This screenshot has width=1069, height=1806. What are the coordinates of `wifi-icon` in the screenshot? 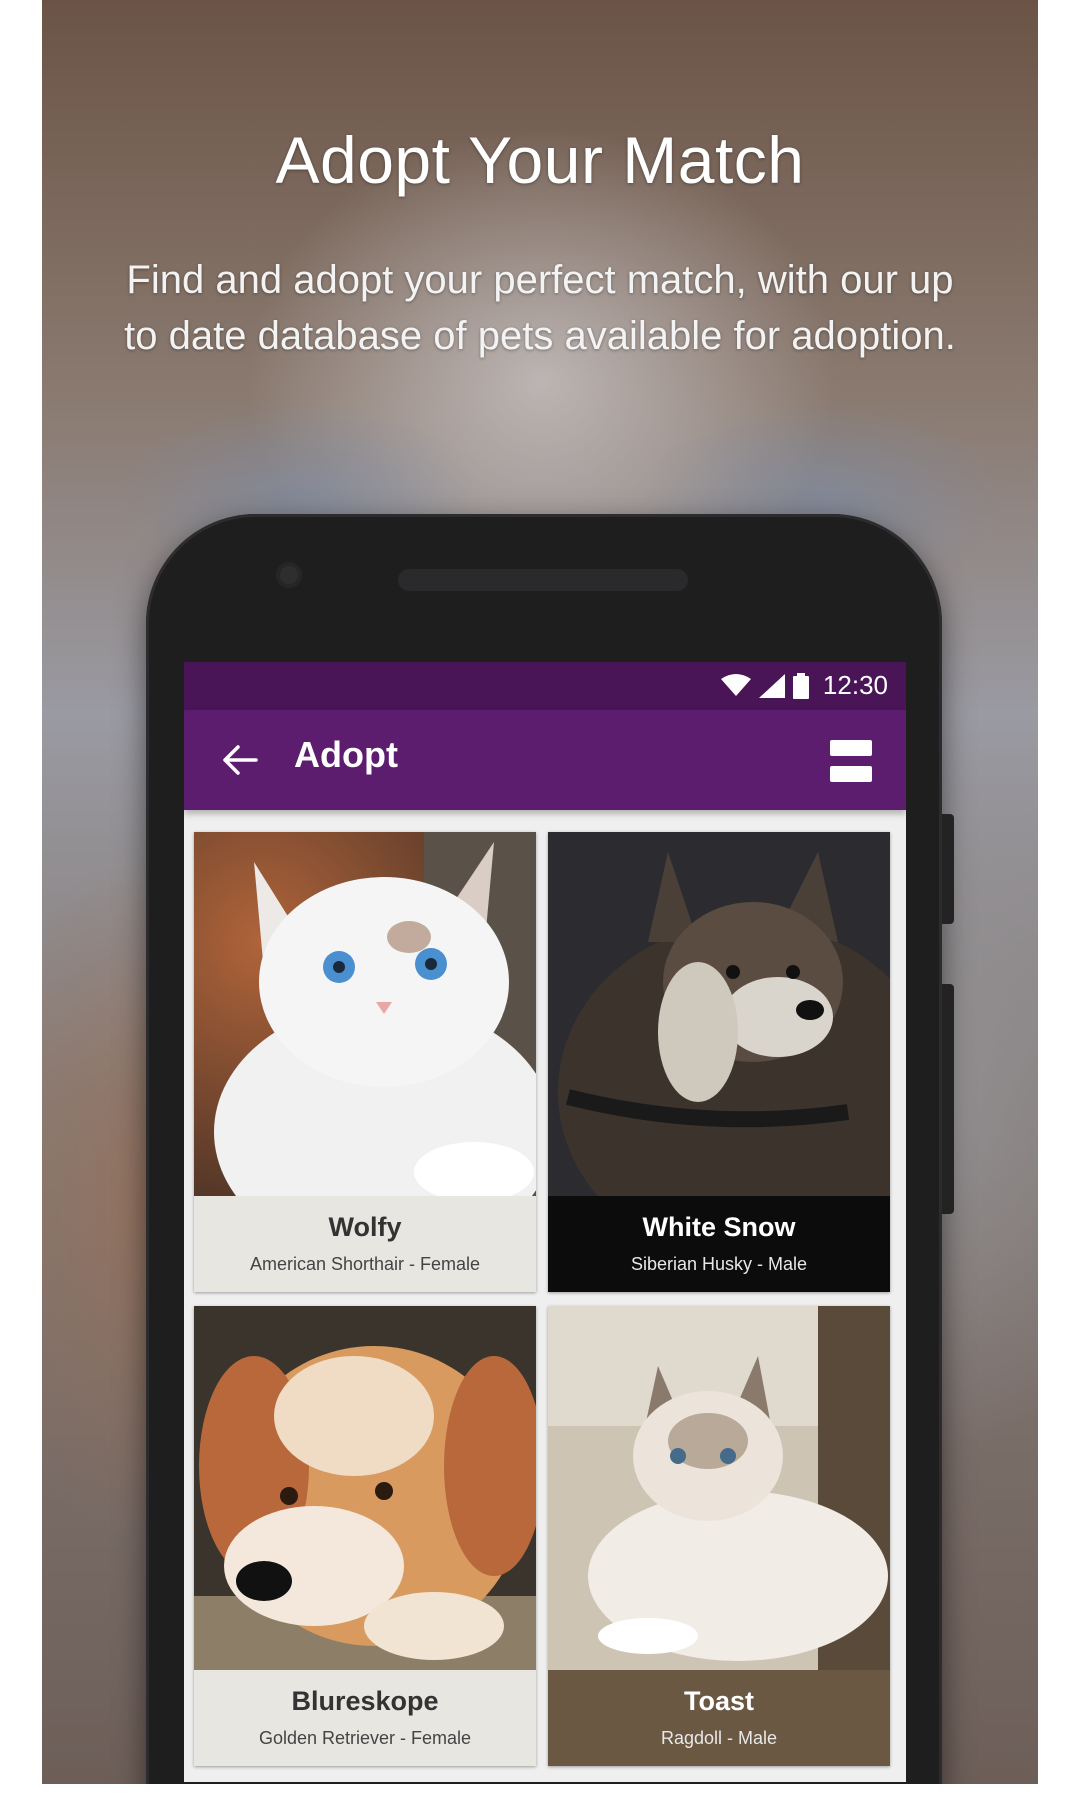 It's located at (735, 684).